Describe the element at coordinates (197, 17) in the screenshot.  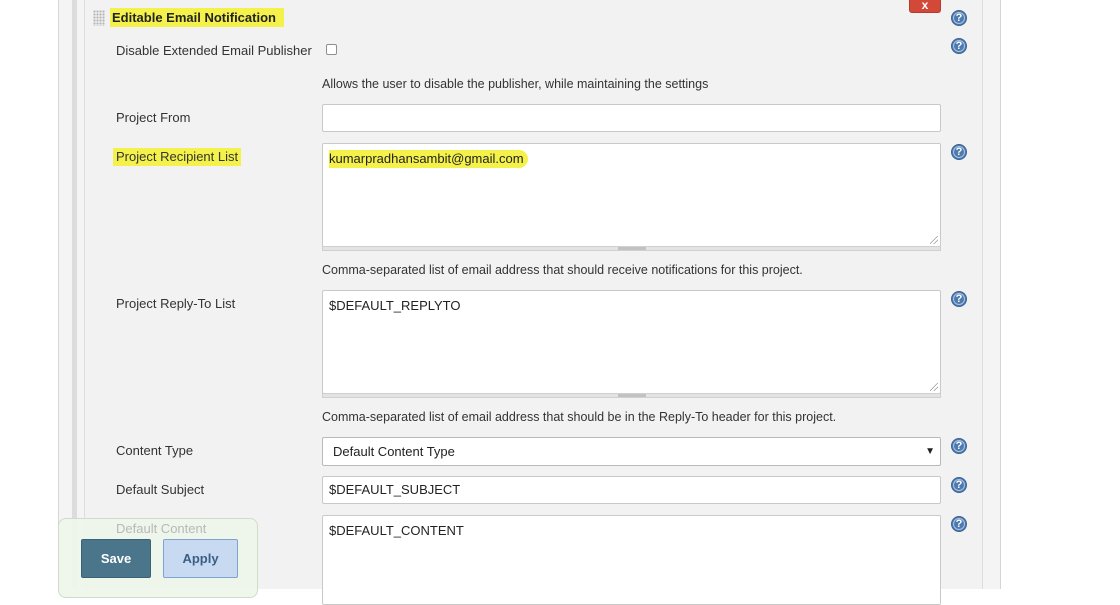
I see `section-title: Editable Email Notification` at that location.